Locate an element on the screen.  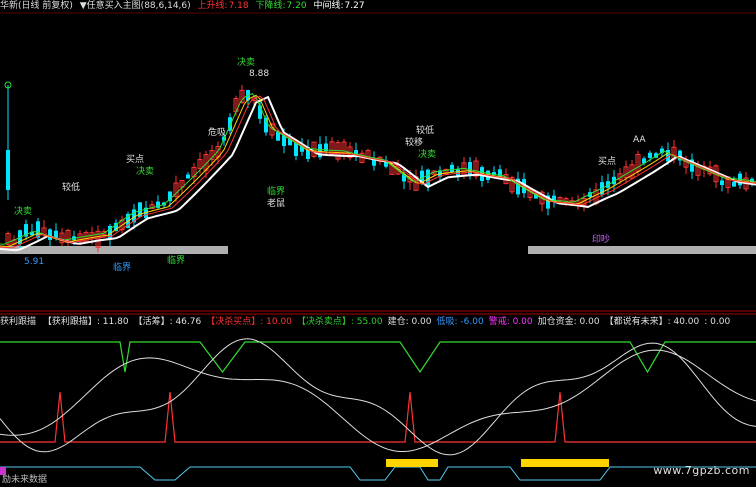
annotation-aa: AA is located at coordinates (639, 140).